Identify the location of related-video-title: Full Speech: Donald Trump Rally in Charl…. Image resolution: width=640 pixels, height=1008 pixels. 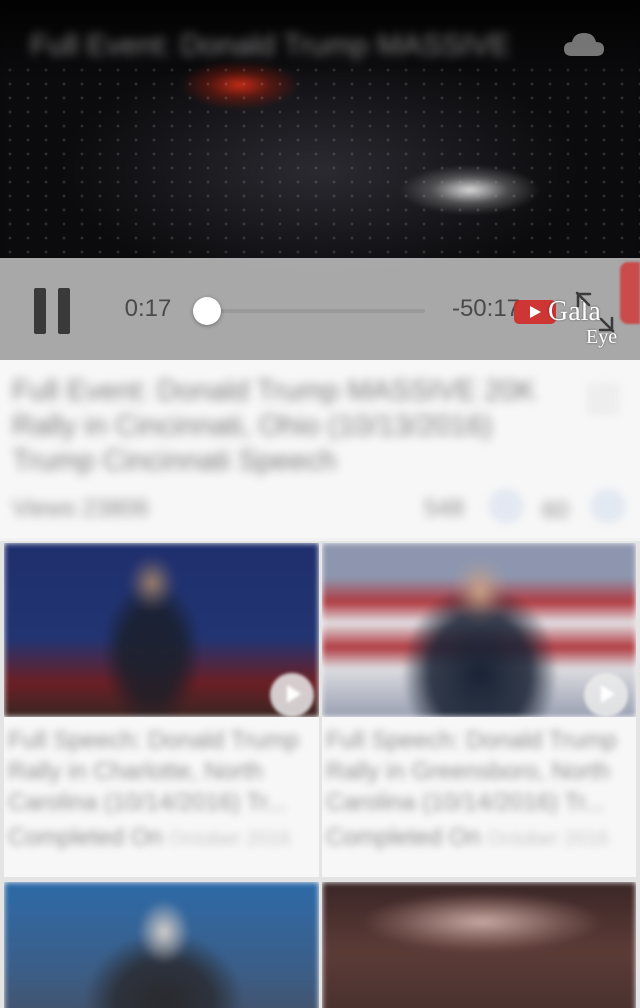
(158, 771).